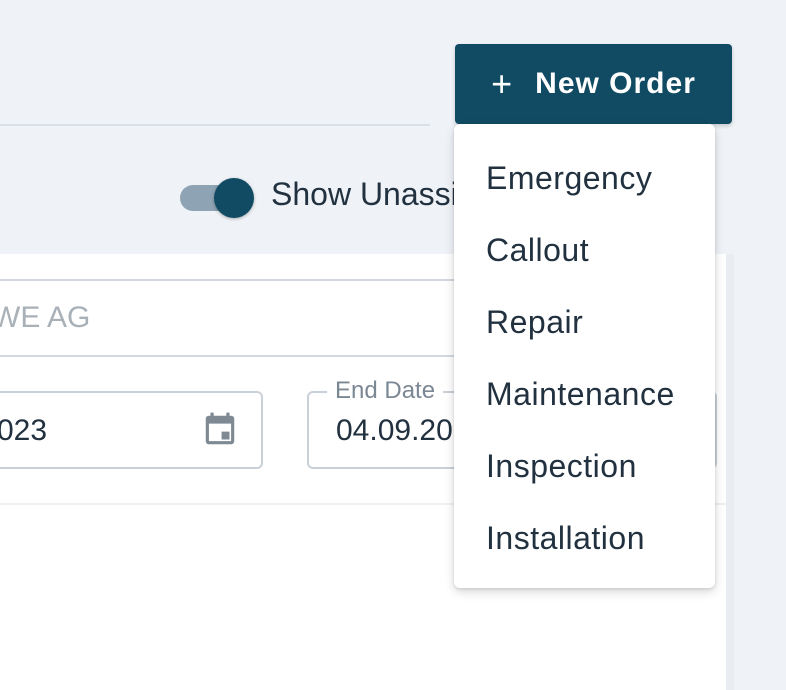  What do you see at coordinates (24, 430) in the screenshot?
I see `start-date-value: 023` at bounding box center [24, 430].